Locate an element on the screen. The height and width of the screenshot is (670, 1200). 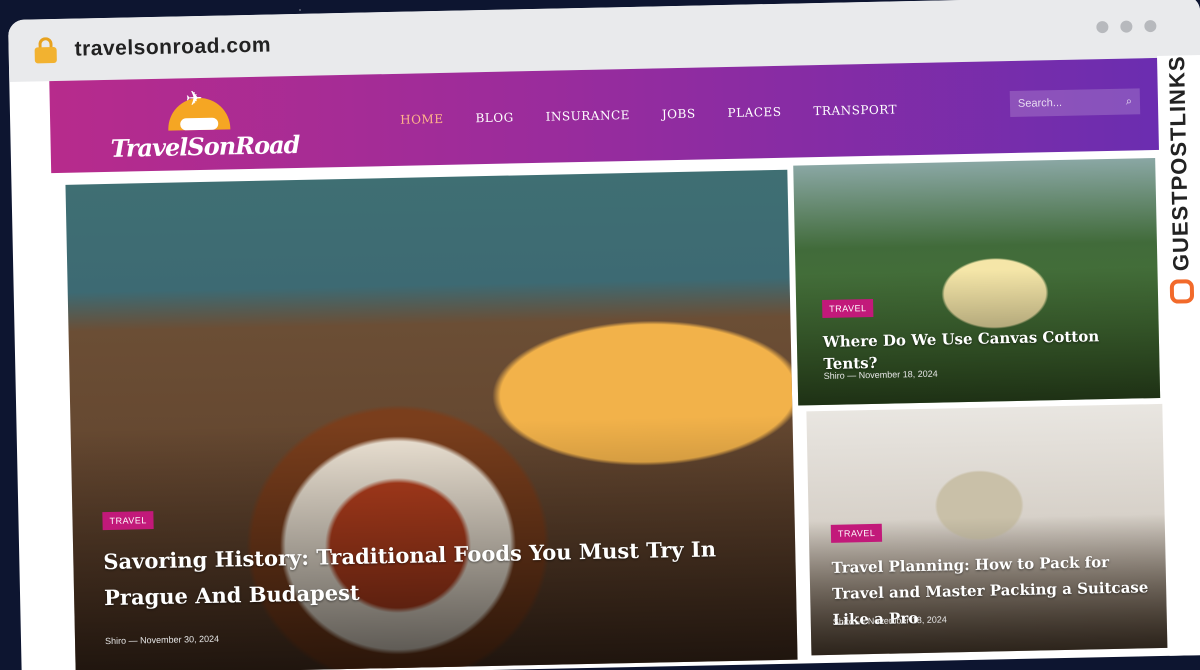
nav-item-insurance: INSURANCE is located at coordinates (588, 116).